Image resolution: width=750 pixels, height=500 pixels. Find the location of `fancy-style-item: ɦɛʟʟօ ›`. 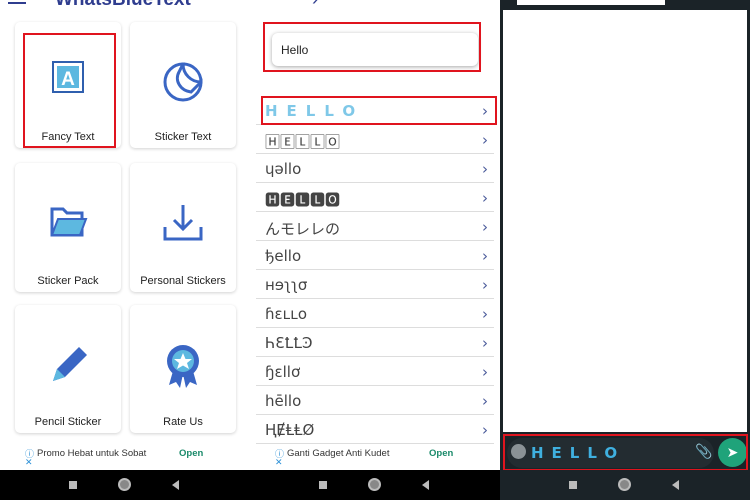

fancy-style-item: ɦɛʟʟօ › is located at coordinates (375, 313).